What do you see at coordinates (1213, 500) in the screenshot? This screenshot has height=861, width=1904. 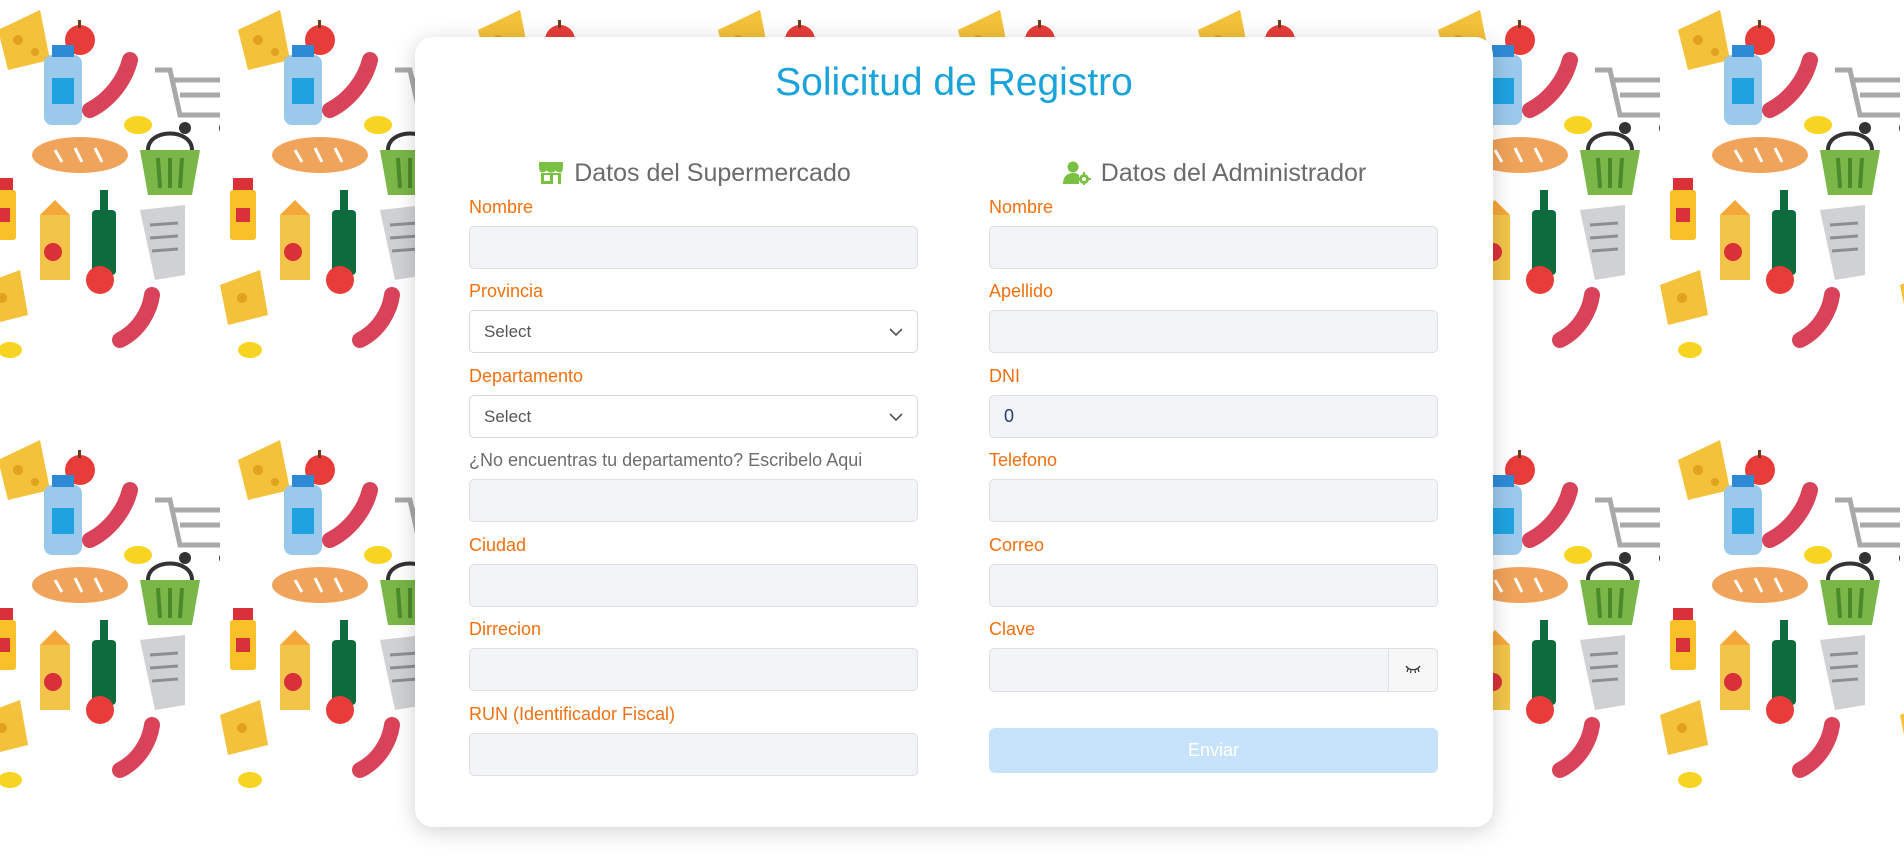 I see `telefono-input` at bounding box center [1213, 500].